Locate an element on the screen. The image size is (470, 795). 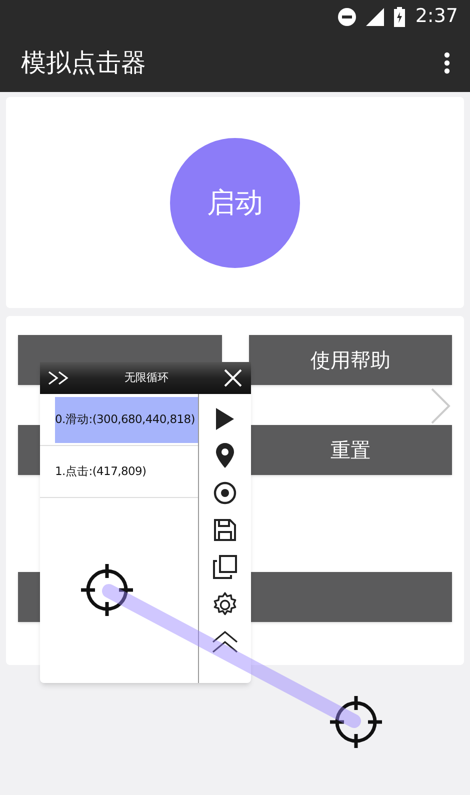
step-item: 0.滑动:(300,680,440,818) is located at coordinates (126, 419).